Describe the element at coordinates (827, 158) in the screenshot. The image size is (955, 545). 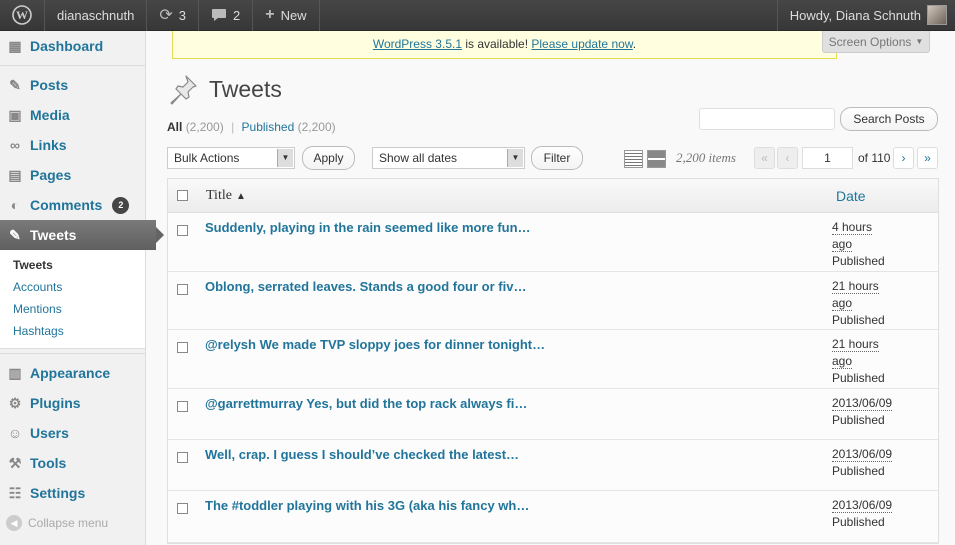
I see `current-page-input: 1` at that location.